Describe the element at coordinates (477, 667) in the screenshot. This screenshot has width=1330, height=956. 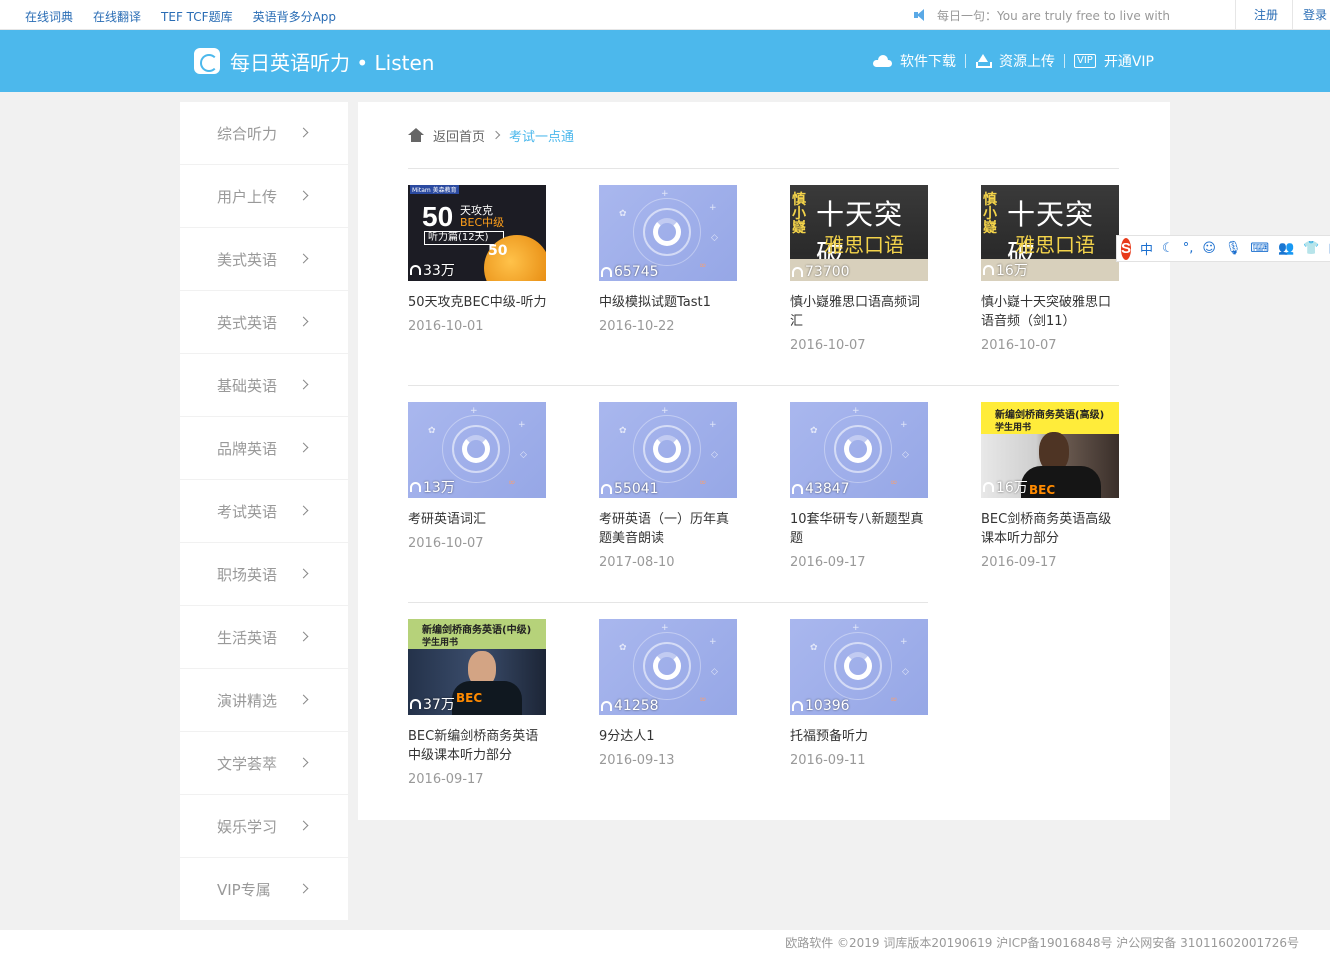
I see `card-thumbnail: 新编剑桥商务英语(中级) 学生用书 BEC 37万` at that location.